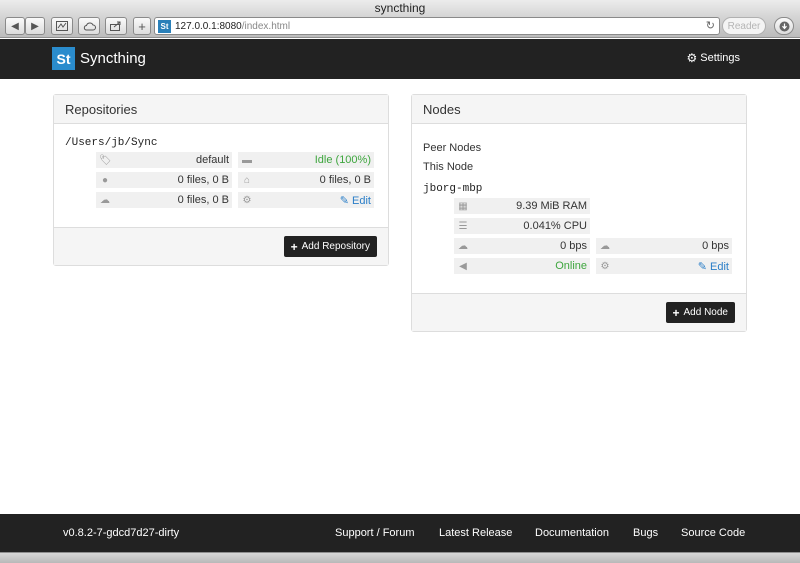  Describe the element at coordinates (208, 26) in the screenshot. I see `url-host: 127.0.0.1:8080` at that location.